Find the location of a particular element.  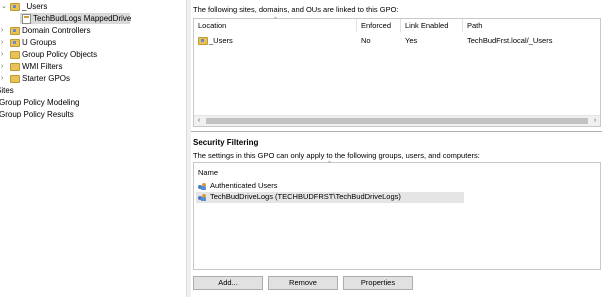

entry-label: Authenticated Users is located at coordinates (244, 185).